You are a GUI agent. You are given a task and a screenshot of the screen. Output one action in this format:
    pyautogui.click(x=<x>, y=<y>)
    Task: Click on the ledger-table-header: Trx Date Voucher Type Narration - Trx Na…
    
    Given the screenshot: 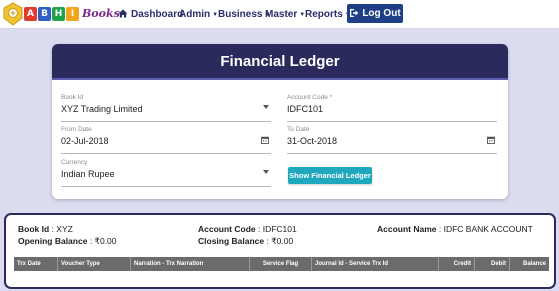 What is the action you would take?
    pyautogui.click(x=281, y=264)
    